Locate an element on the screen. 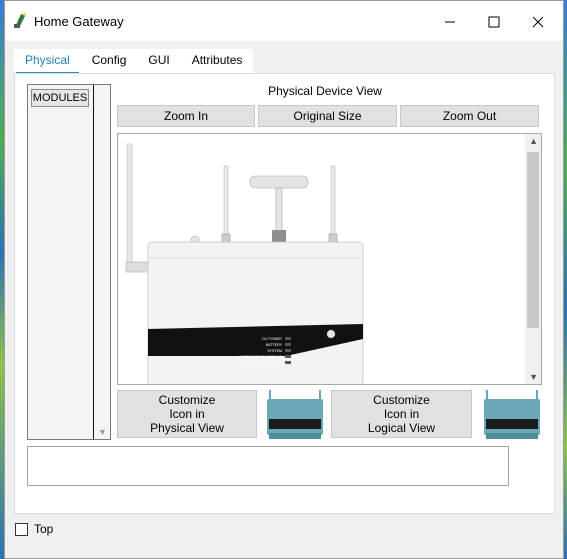 The width and height of the screenshot is (567, 559). minimize-icon is located at coordinates (450, 22).